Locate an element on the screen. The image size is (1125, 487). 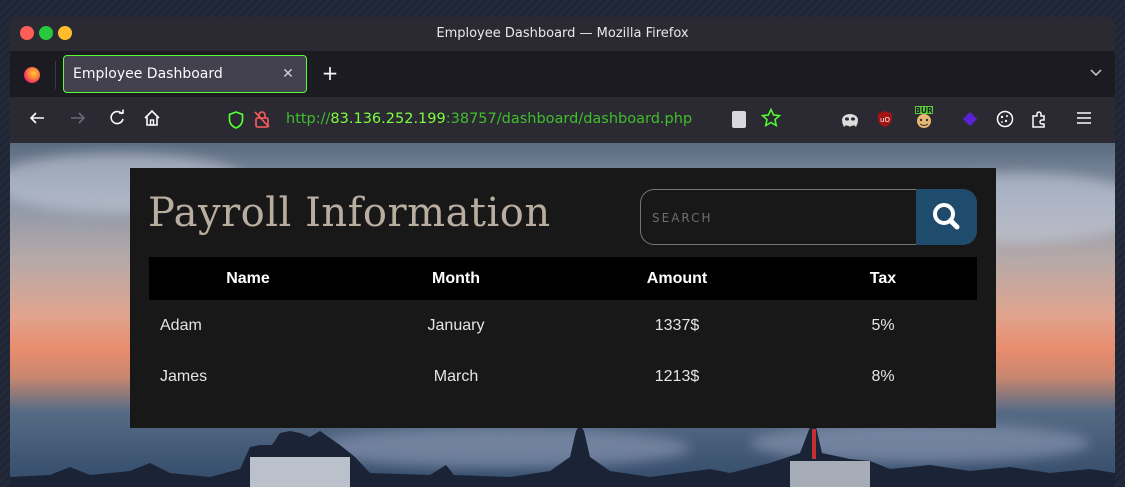
puzzle-extension-icon is located at coordinates (1039, 119).